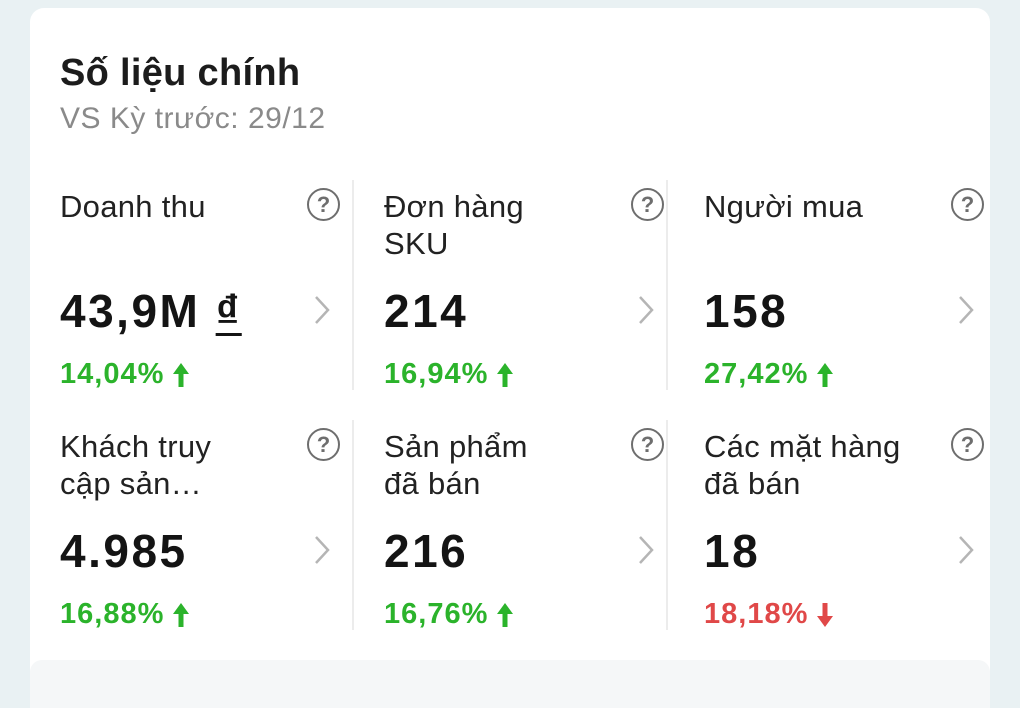 The width and height of the screenshot is (1020, 708). What do you see at coordinates (454, 225) in the screenshot?
I see `metric-label: Đơn hàng SKU` at bounding box center [454, 225].